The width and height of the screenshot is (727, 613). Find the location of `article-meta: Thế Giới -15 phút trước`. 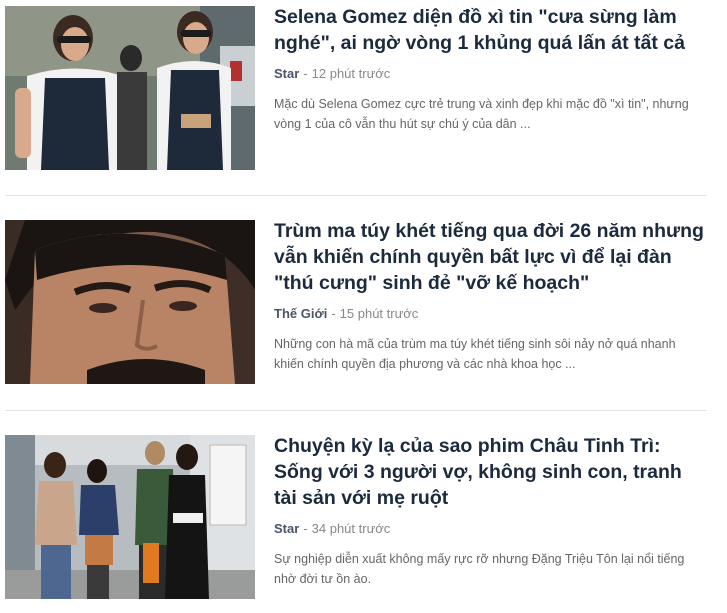

article-meta: Thế Giới -15 phút trước is located at coordinates (490, 314).